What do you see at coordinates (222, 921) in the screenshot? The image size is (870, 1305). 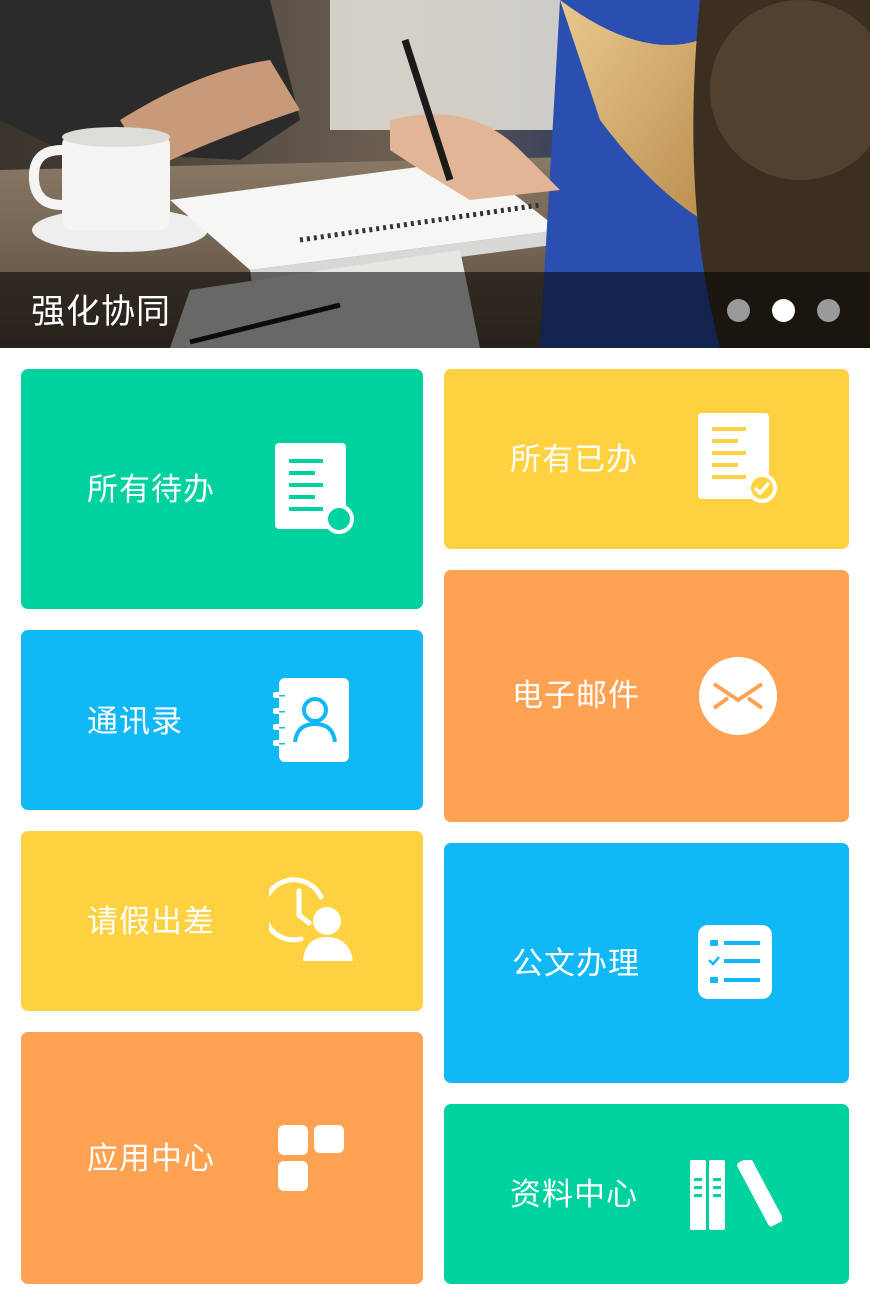 I see `tile-leave-travel: 请假出差` at bounding box center [222, 921].